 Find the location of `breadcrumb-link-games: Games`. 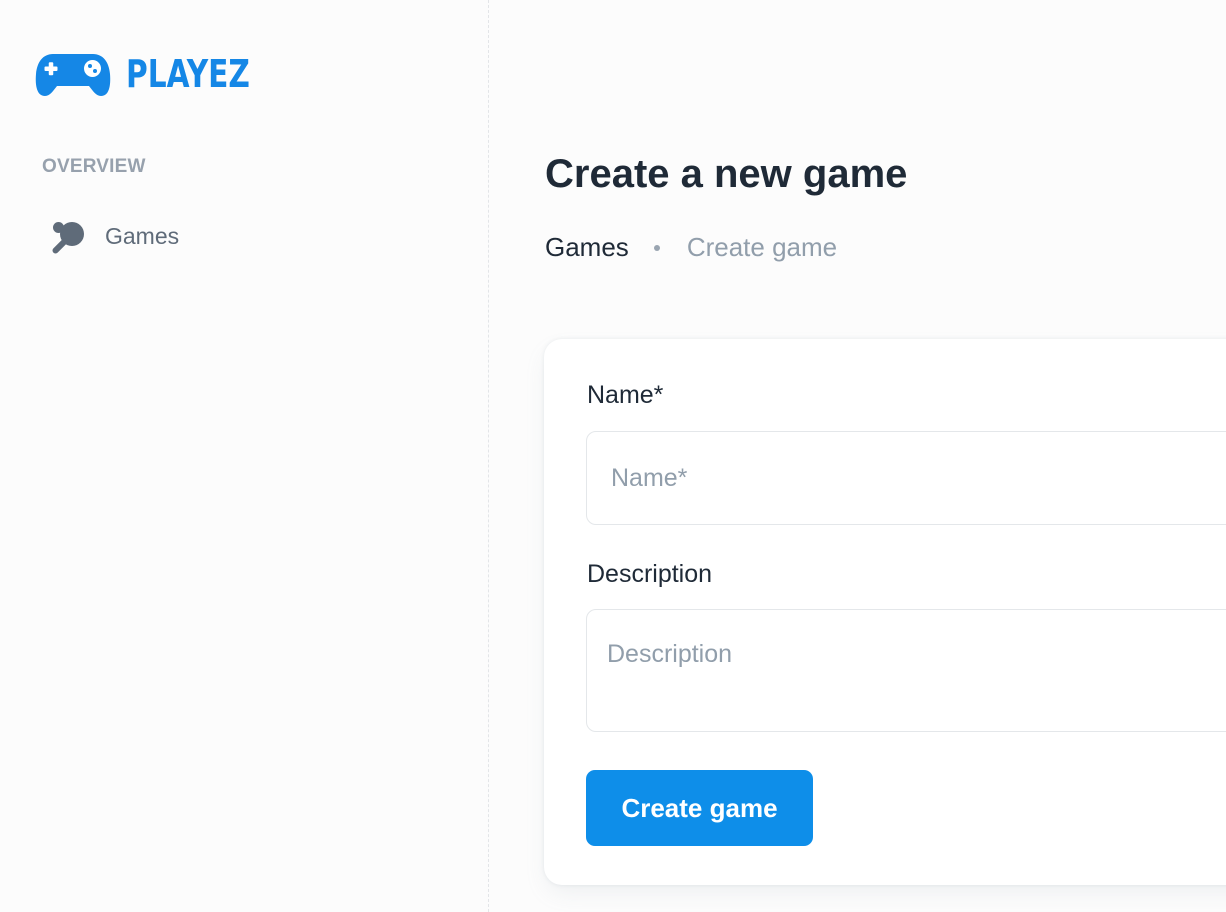

breadcrumb-link-games: Games is located at coordinates (587, 247).